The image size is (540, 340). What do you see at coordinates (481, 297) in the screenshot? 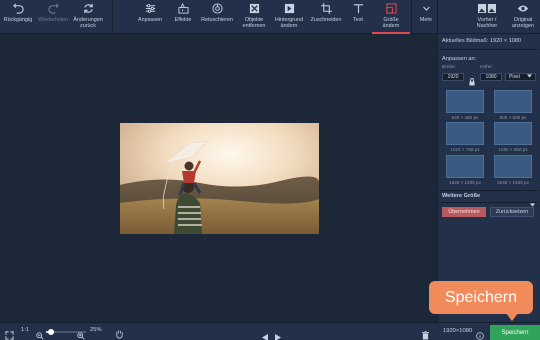
I see `save-callout: Speichern` at bounding box center [481, 297].